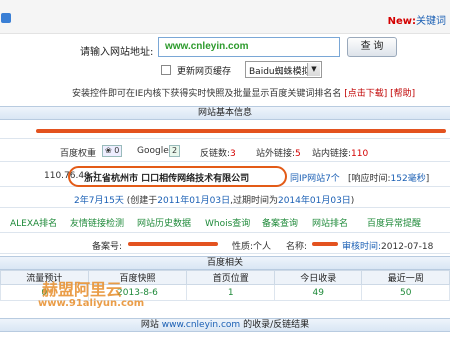  I want to click on table-cell: 50, so click(405, 292).